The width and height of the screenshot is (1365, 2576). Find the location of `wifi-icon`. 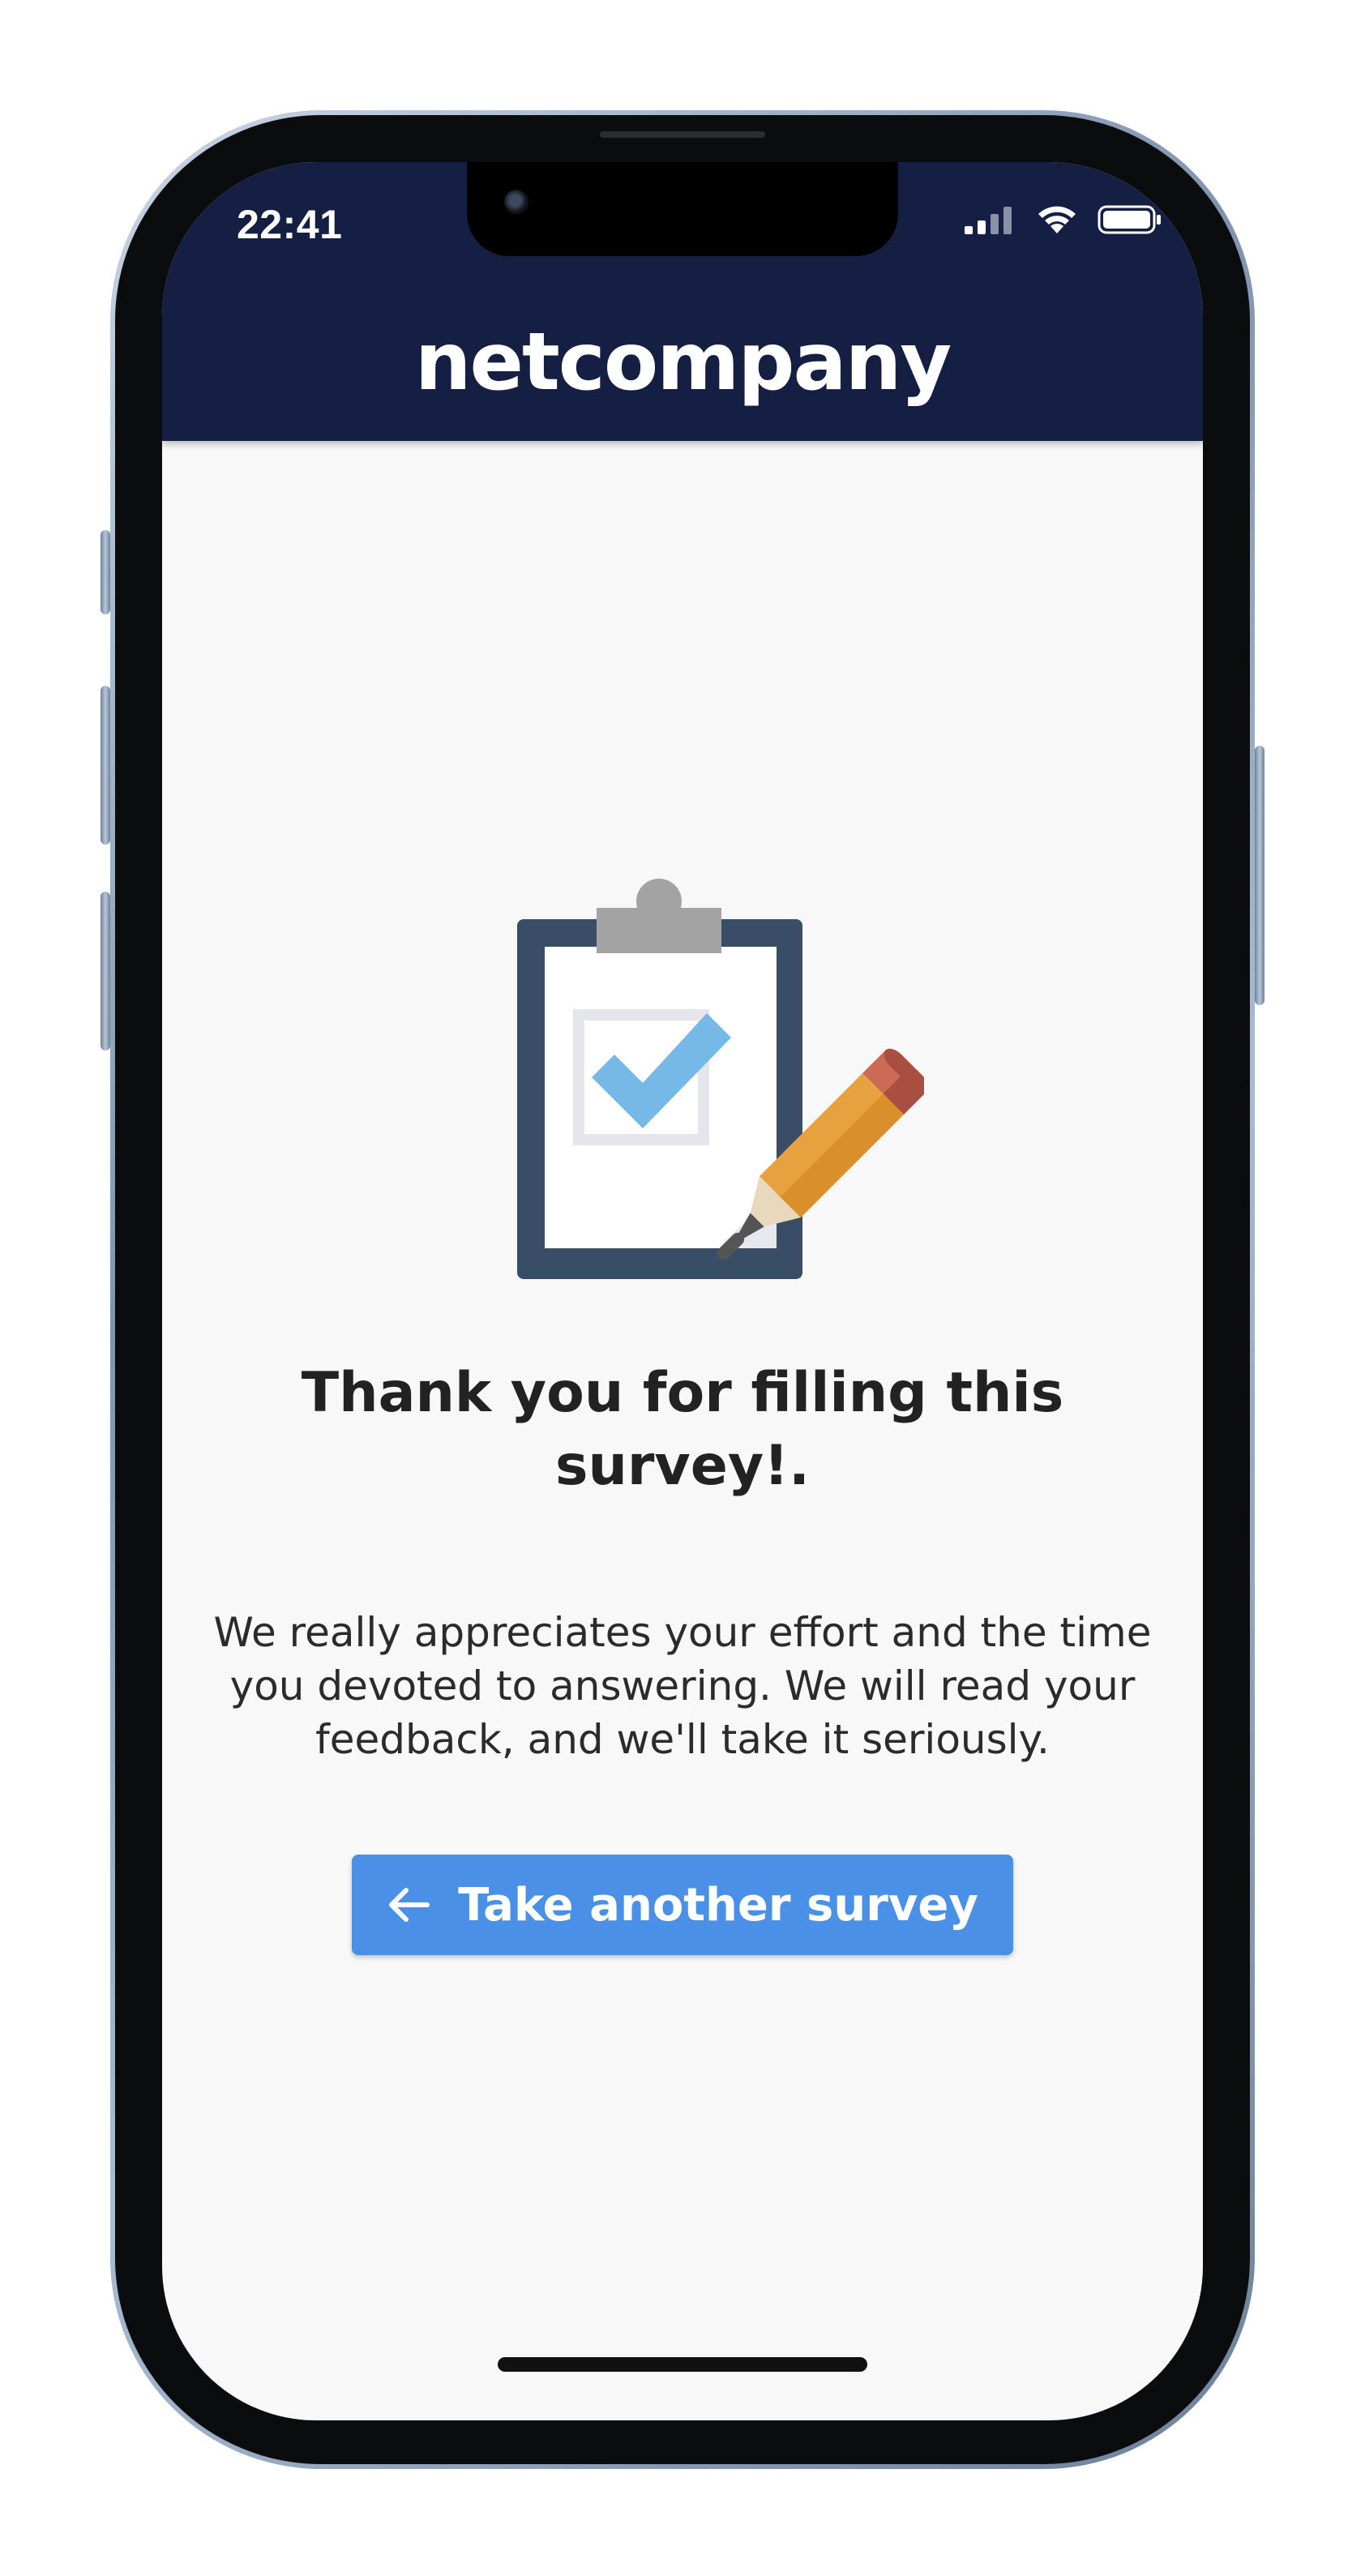

wifi-icon is located at coordinates (1057, 219).